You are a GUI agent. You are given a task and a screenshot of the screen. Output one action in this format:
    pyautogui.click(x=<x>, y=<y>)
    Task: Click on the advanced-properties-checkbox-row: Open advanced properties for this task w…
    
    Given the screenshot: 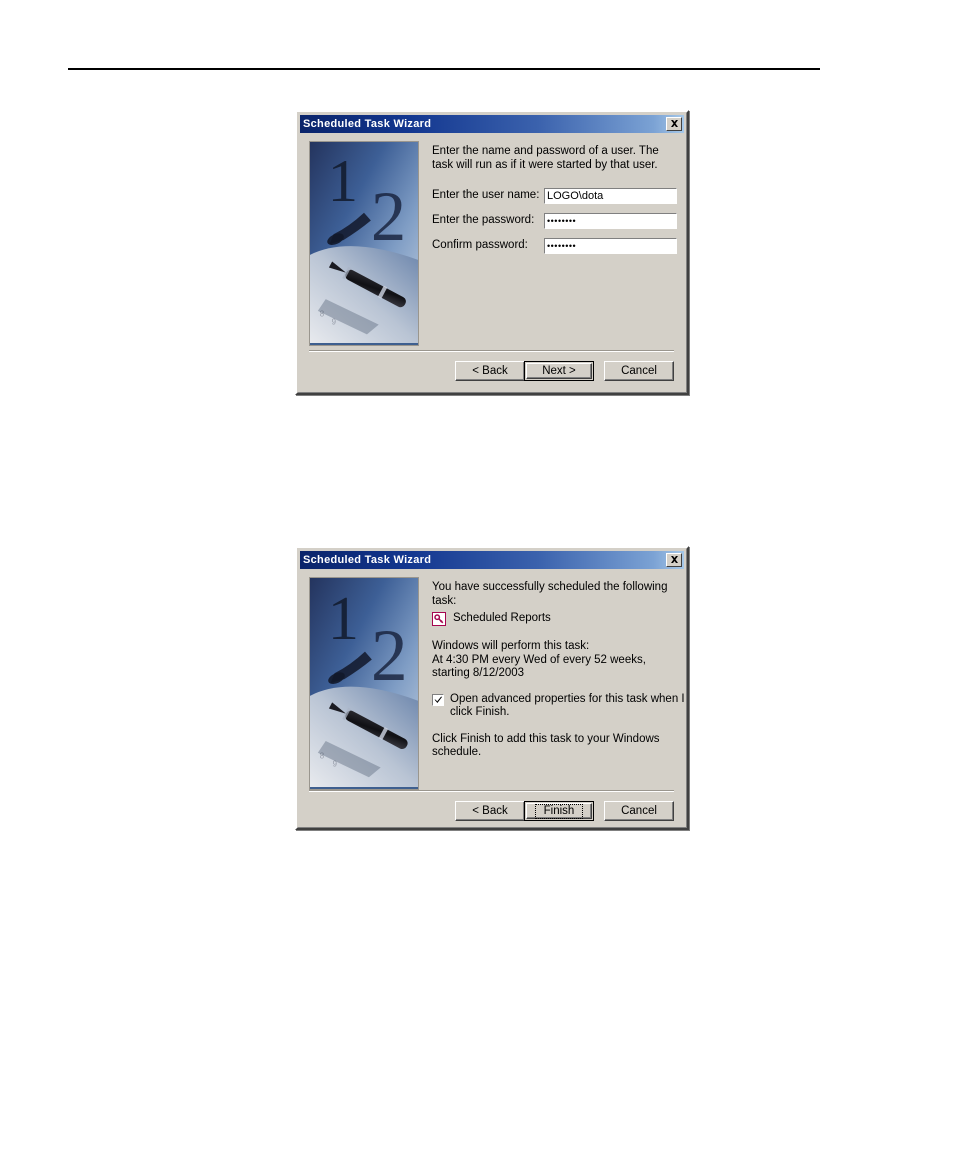 What is the action you would take?
    pyautogui.click(x=560, y=706)
    